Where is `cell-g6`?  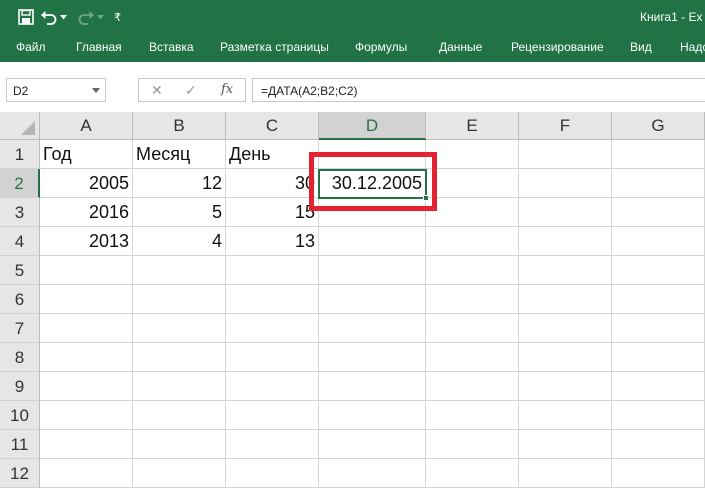 cell-g6 is located at coordinates (658, 299).